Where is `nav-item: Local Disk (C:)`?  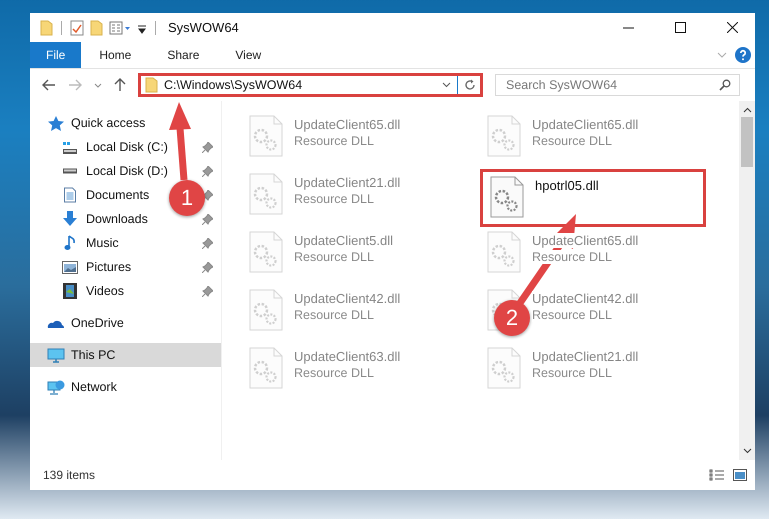 nav-item: Local Disk (C:) is located at coordinates (114, 147).